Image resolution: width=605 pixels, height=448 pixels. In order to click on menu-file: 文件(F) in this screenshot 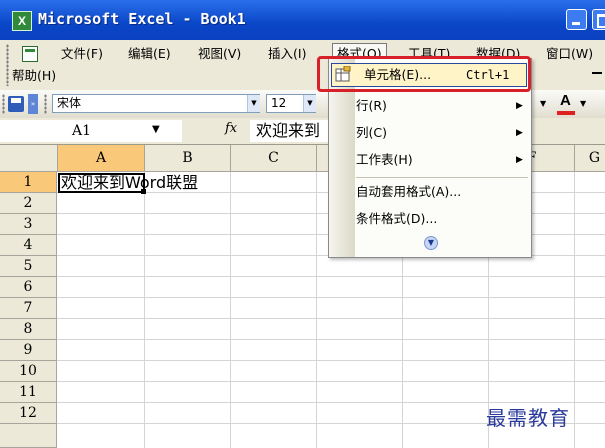, I will do `click(82, 54)`.